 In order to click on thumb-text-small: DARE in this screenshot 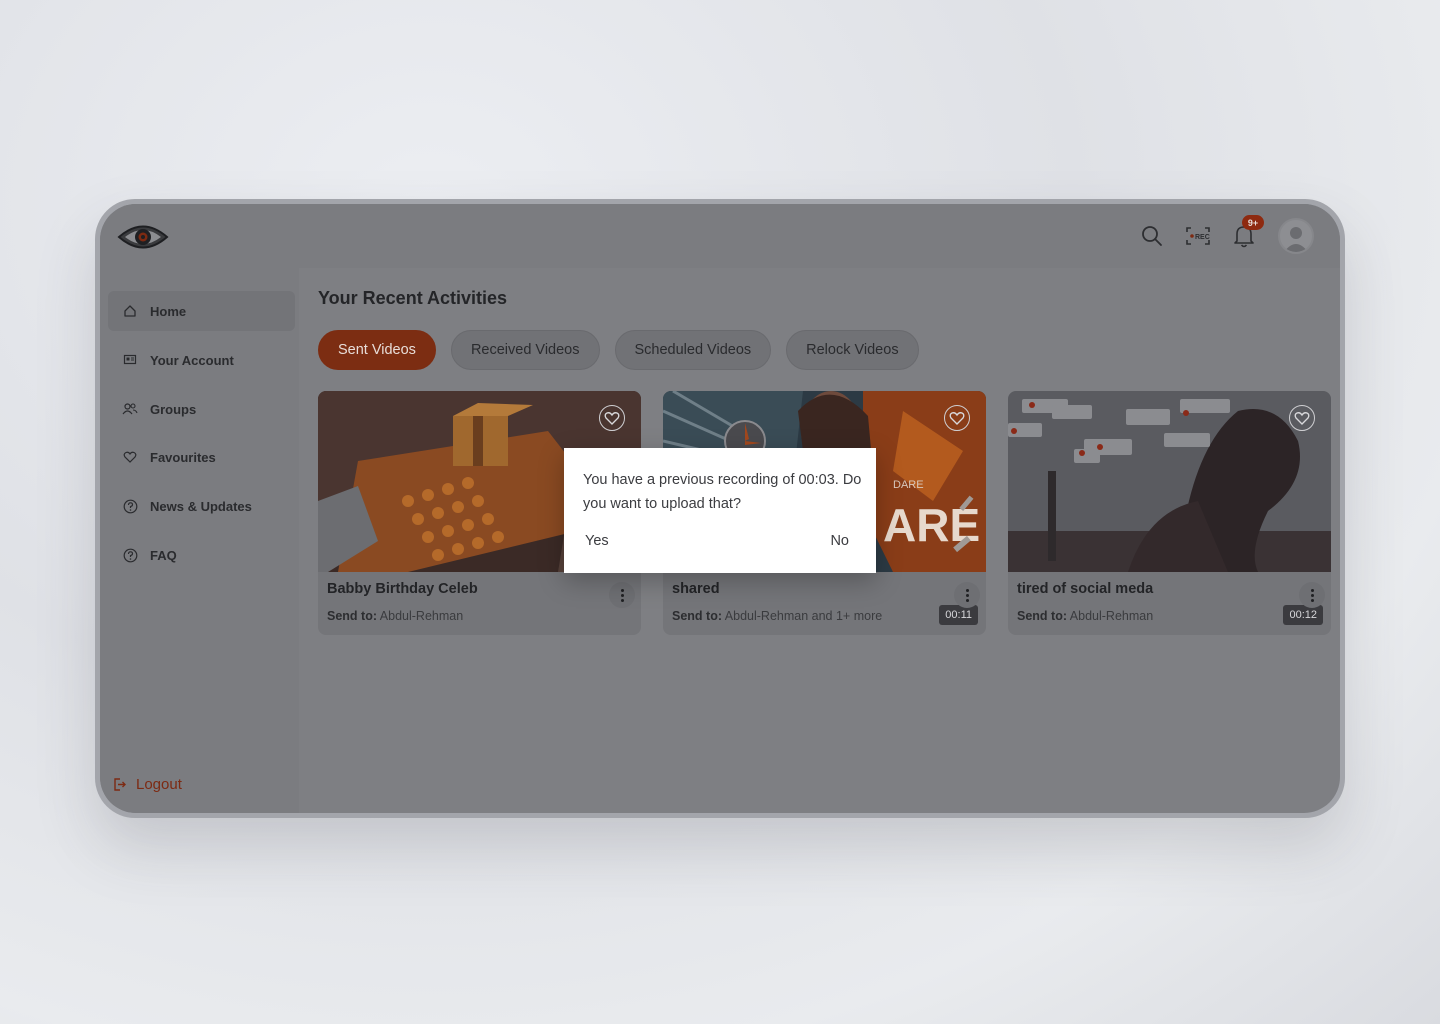, I will do `click(908, 485)`.